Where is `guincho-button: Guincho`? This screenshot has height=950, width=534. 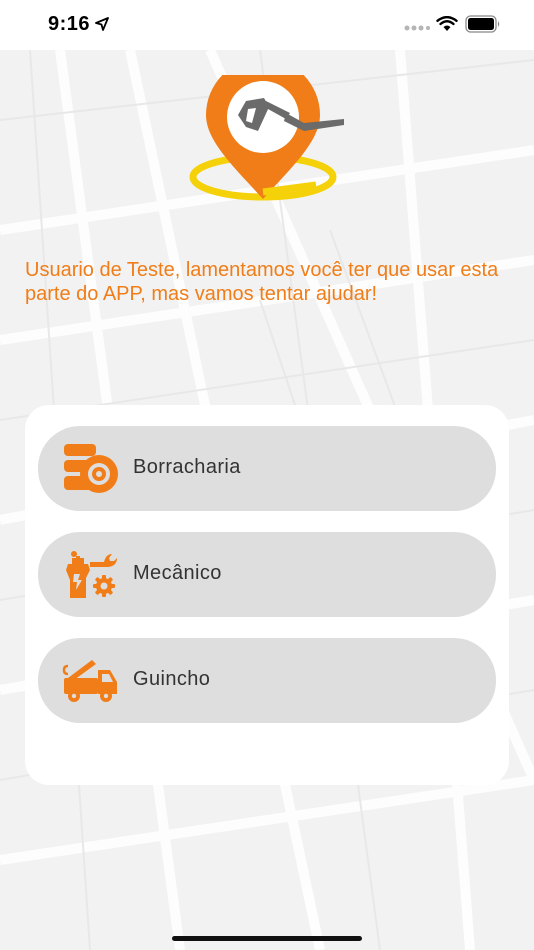
guincho-button: Guincho is located at coordinates (267, 680).